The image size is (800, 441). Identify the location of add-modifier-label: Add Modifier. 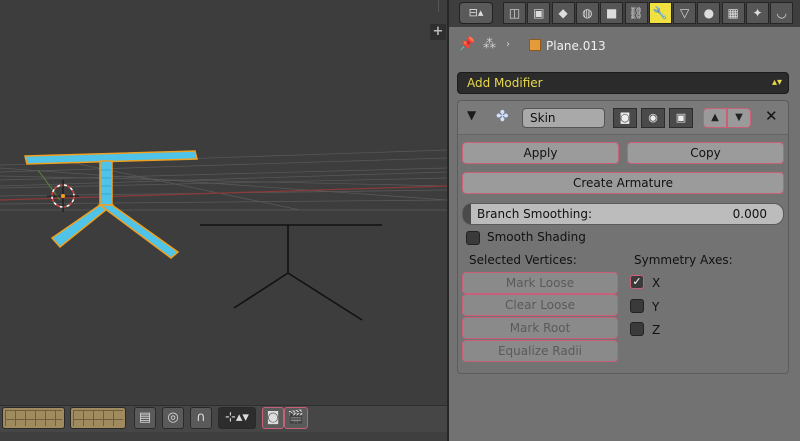
(505, 83).